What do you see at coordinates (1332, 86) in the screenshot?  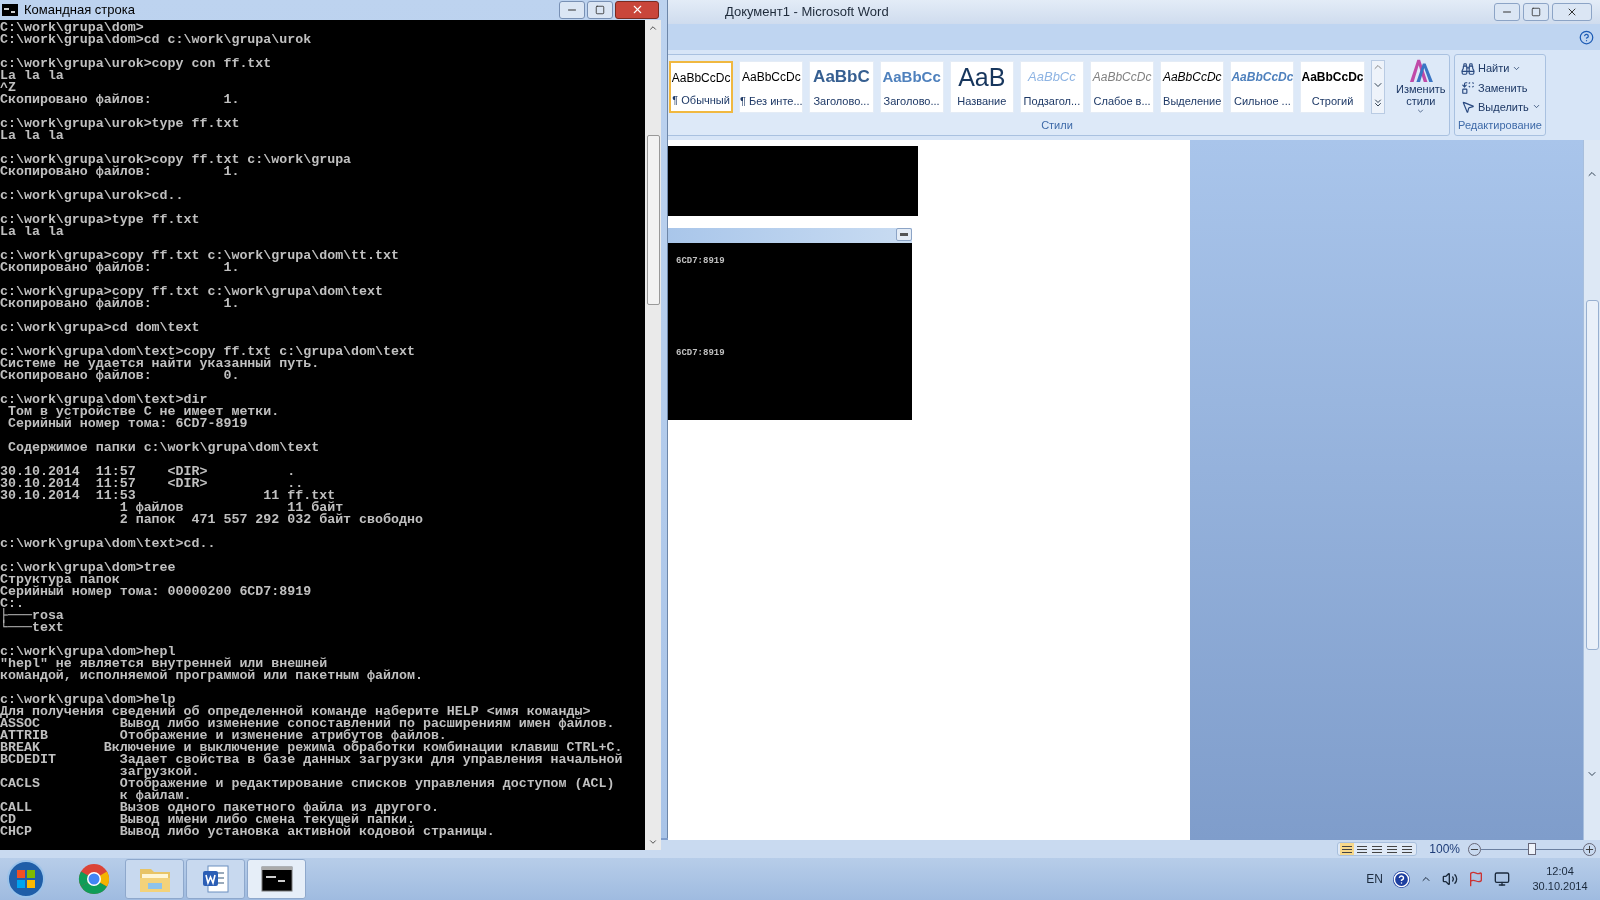 I see `style-item: AaBbCcDc Строгий` at bounding box center [1332, 86].